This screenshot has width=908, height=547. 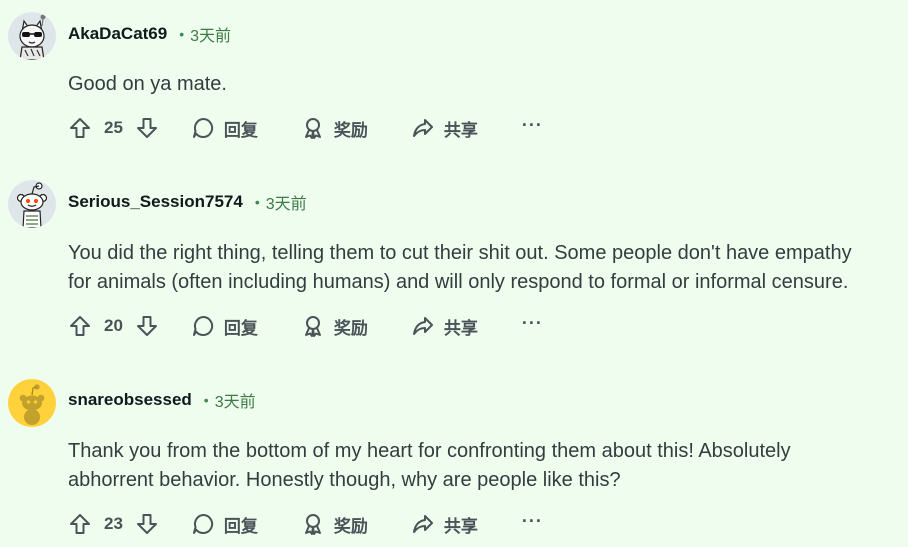 I want to click on username: Serious_Session7574, so click(x=155, y=202).